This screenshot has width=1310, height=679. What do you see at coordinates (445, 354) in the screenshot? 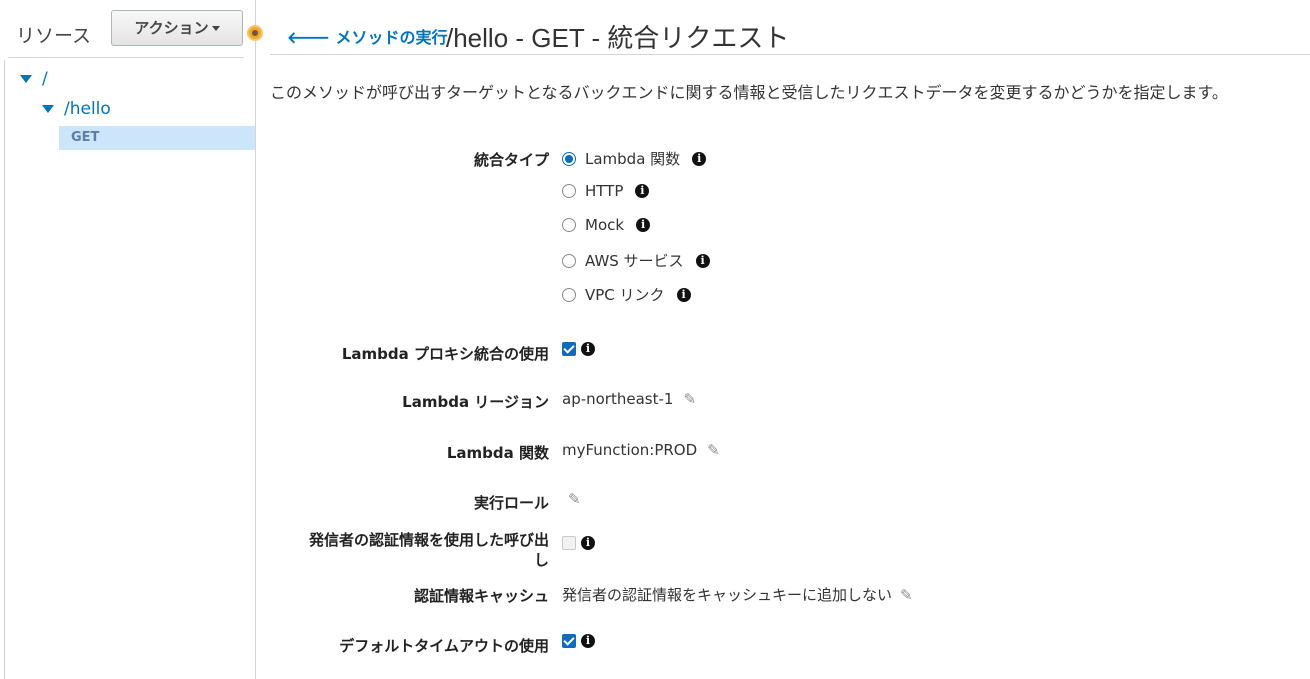
I see `lambda-proxy-label: Lambda プロキシ統合の使用` at bounding box center [445, 354].